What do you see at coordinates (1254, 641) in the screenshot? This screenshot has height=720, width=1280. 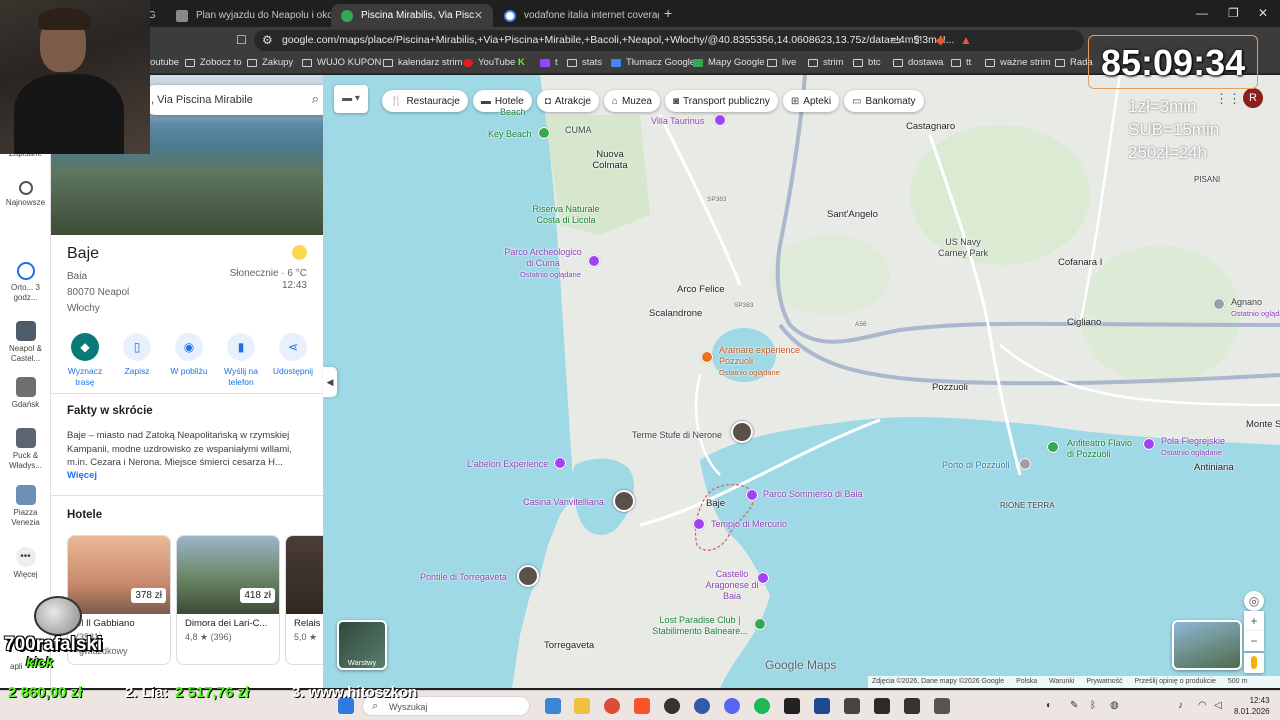 I see `zoom-out-button: −` at bounding box center [1254, 641].